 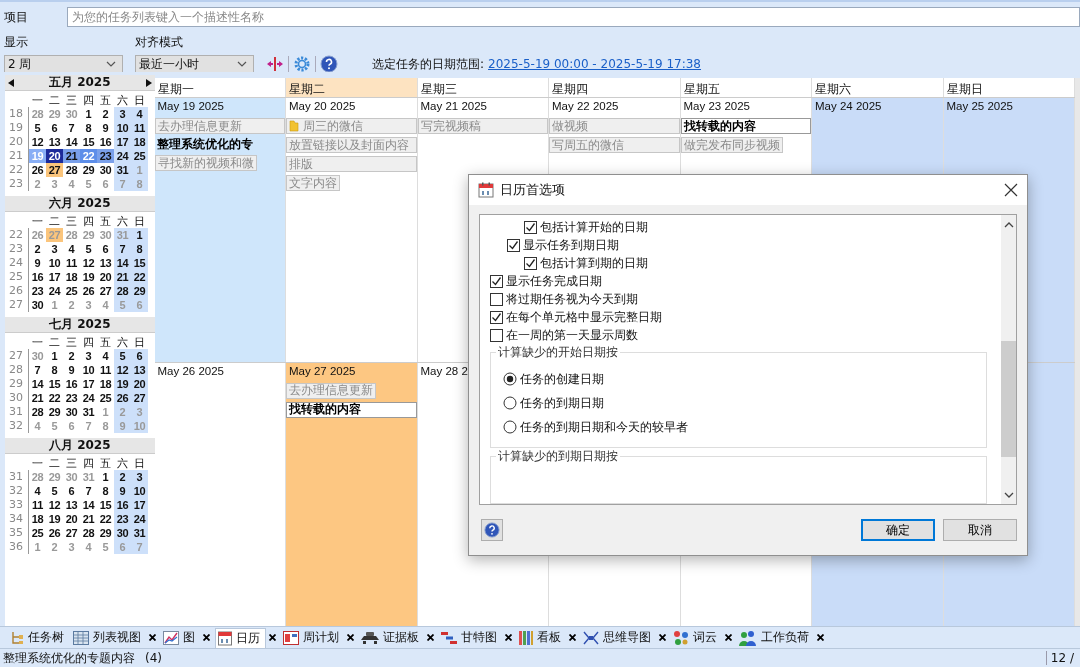 What do you see at coordinates (17, 533) in the screenshot?
I see `week-number: 35` at bounding box center [17, 533].